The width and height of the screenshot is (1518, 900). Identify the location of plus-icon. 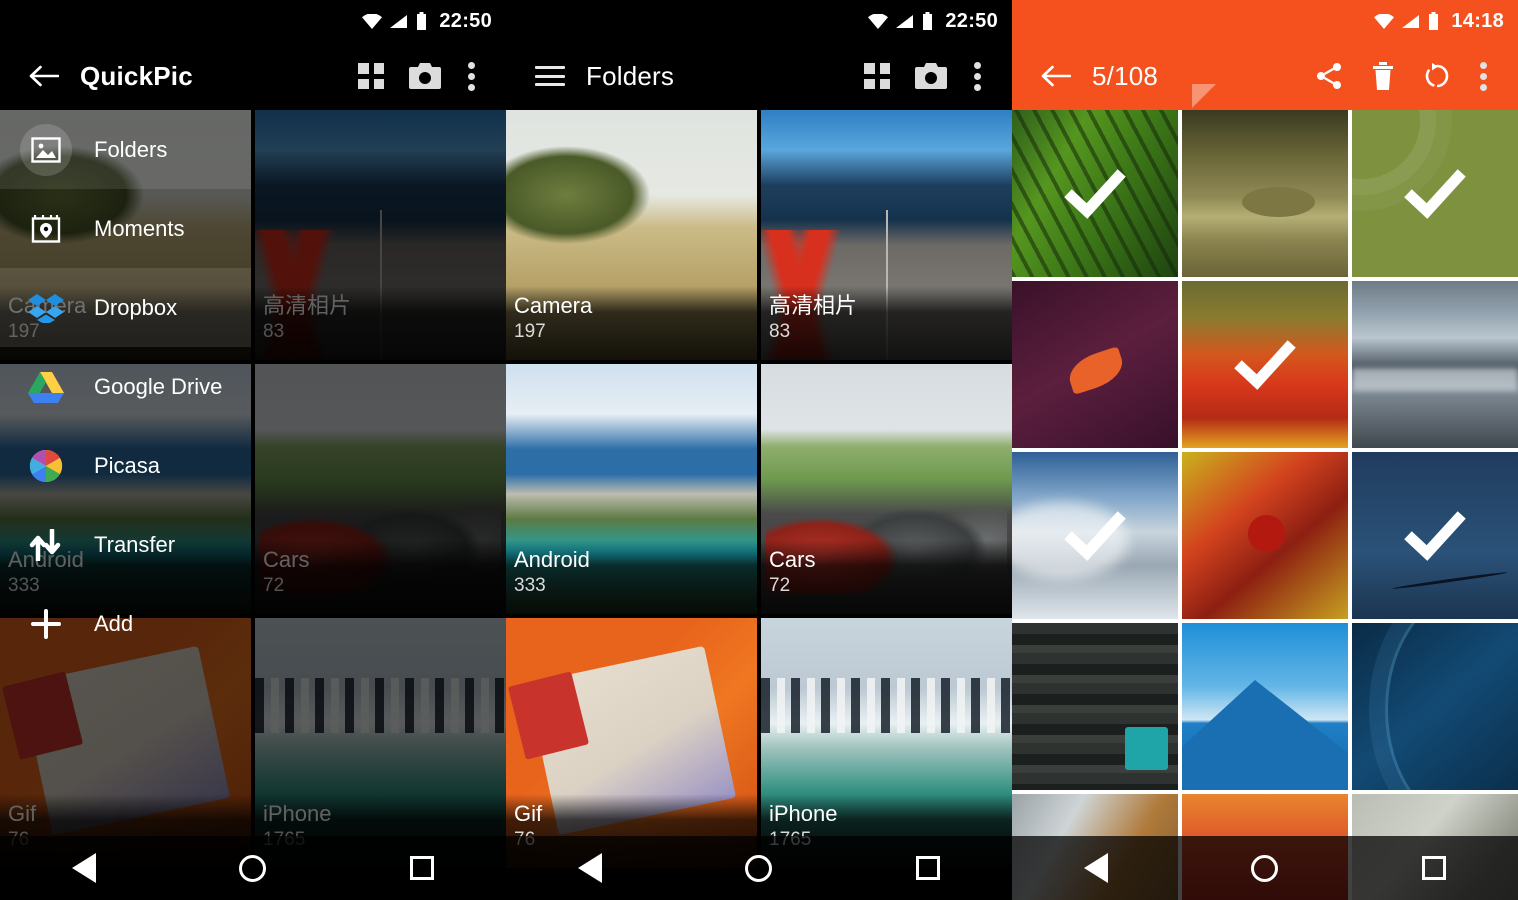
(46, 624).